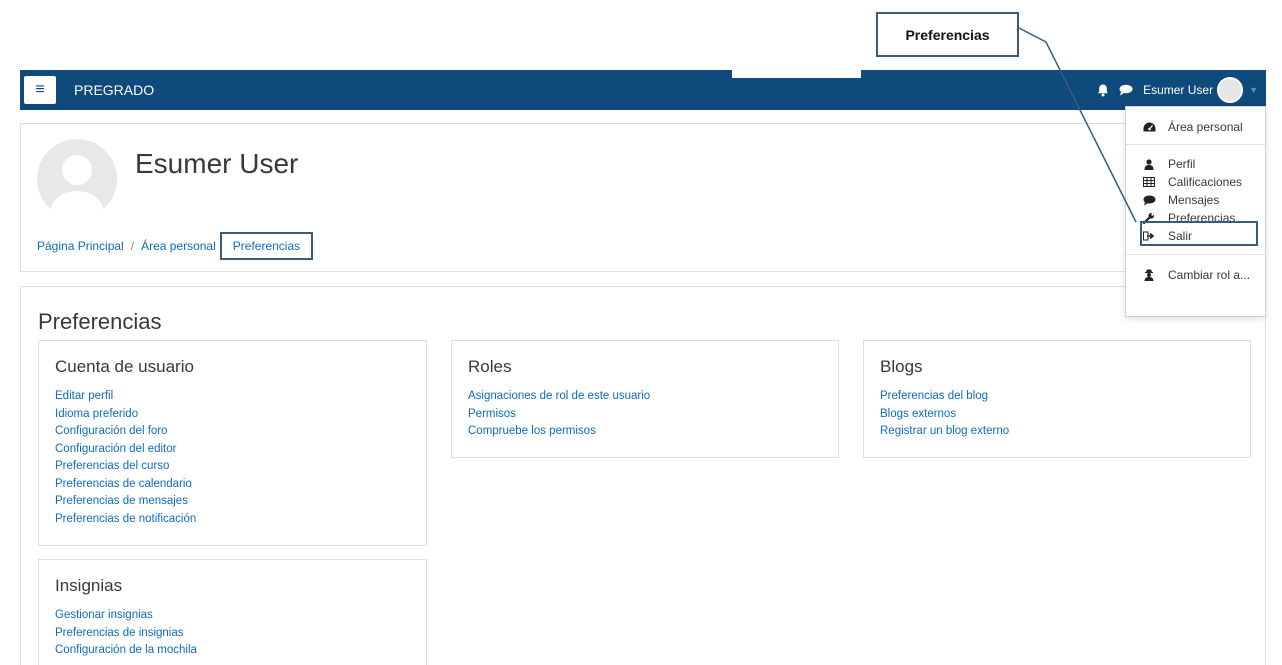  Describe the element at coordinates (232, 520) in the screenshot. I see `link-notification-preferences: Preferencias de notificación` at that location.